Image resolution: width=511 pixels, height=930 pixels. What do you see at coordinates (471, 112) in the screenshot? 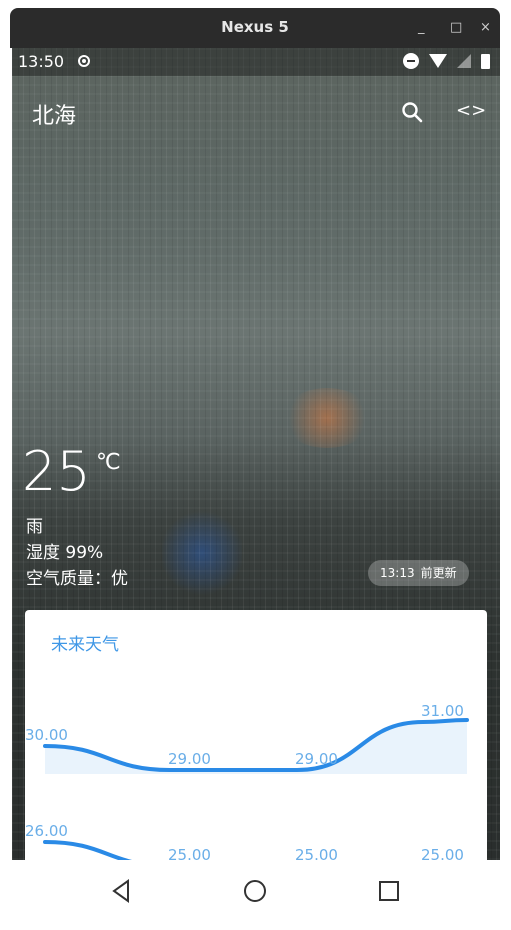
I see `code-icon: <>` at bounding box center [471, 112].